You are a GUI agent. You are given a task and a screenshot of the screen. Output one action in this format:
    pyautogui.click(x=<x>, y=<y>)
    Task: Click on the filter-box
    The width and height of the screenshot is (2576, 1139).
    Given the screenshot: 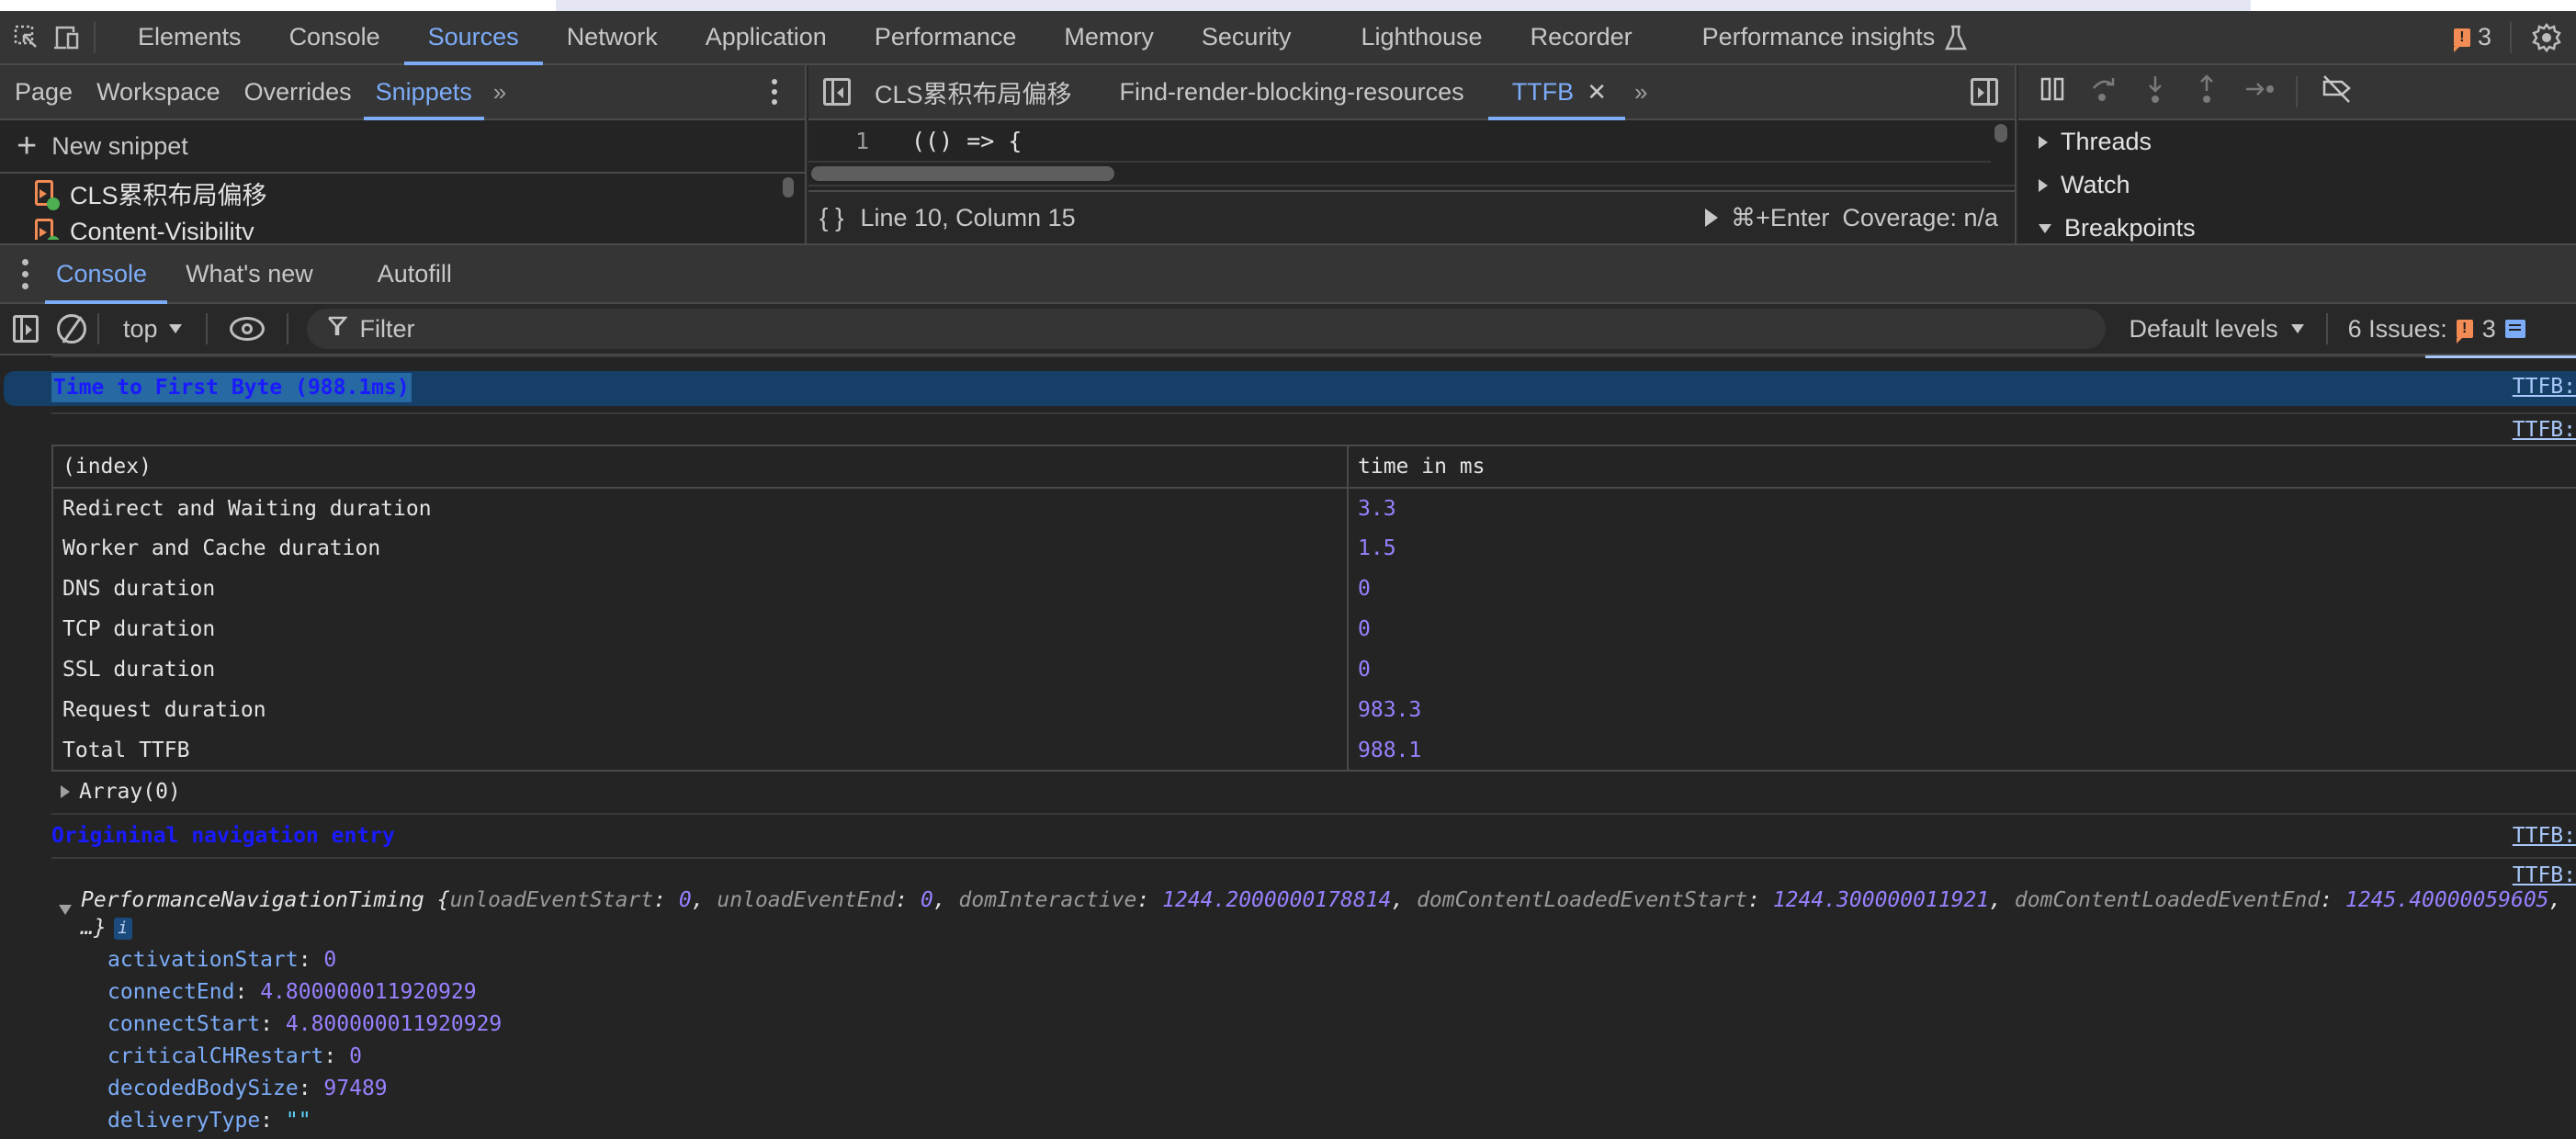 What is the action you would take?
    pyautogui.click(x=1206, y=329)
    